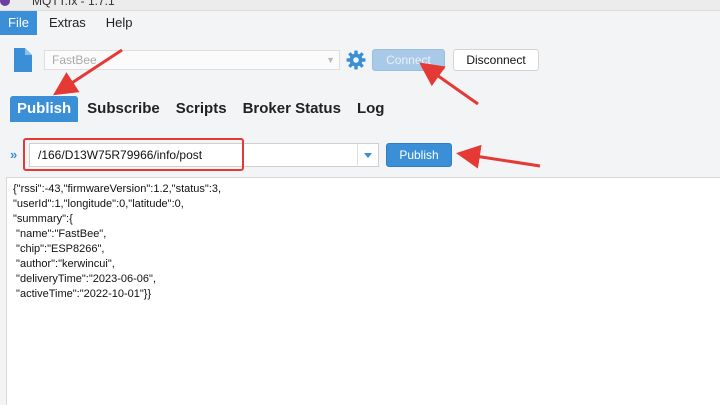 This screenshot has width=720, height=405. What do you see at coordinates (360, 5) in the screenshot?
I see `title-bar: MQTT.fx - 1.7.1` at bounding box center [360, 5].